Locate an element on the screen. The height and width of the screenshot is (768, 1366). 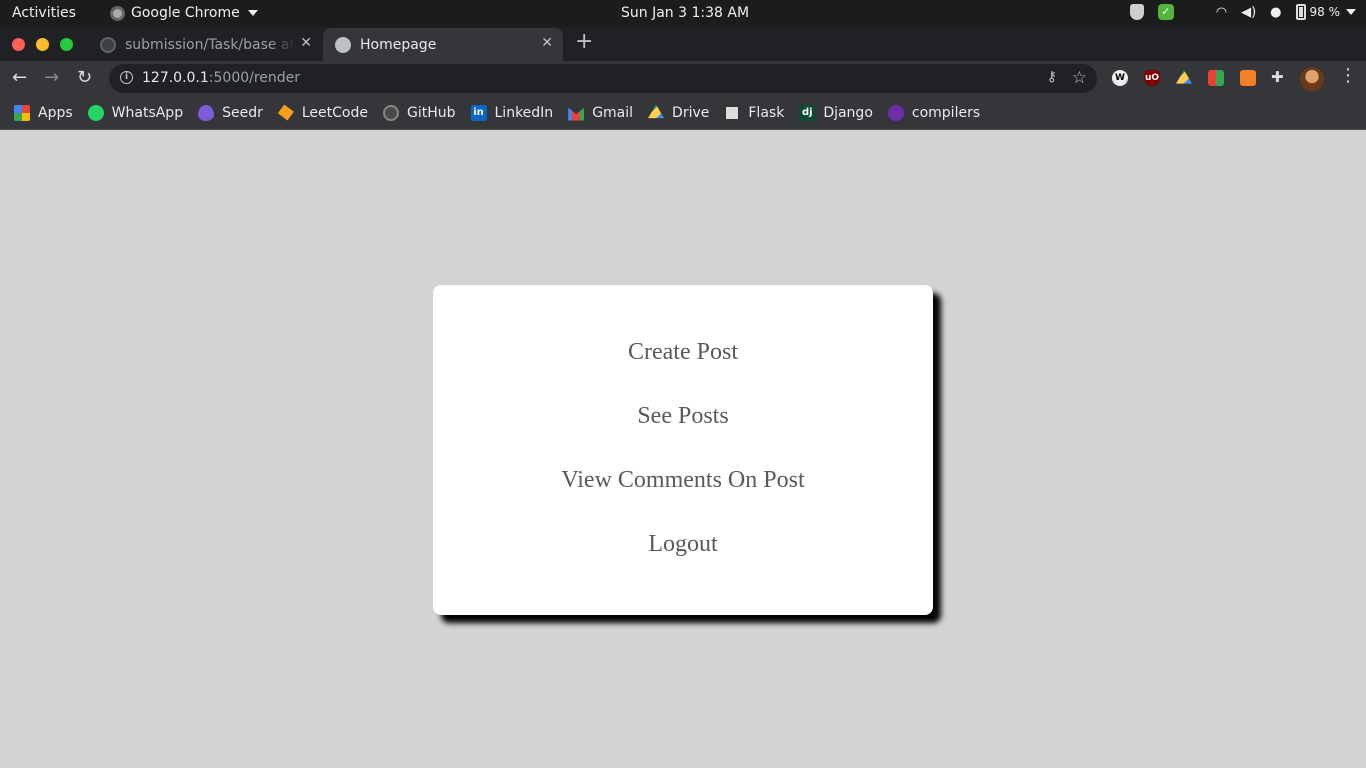
tab-homepage: Homepage ✕ is located at coordinates (443, 44).